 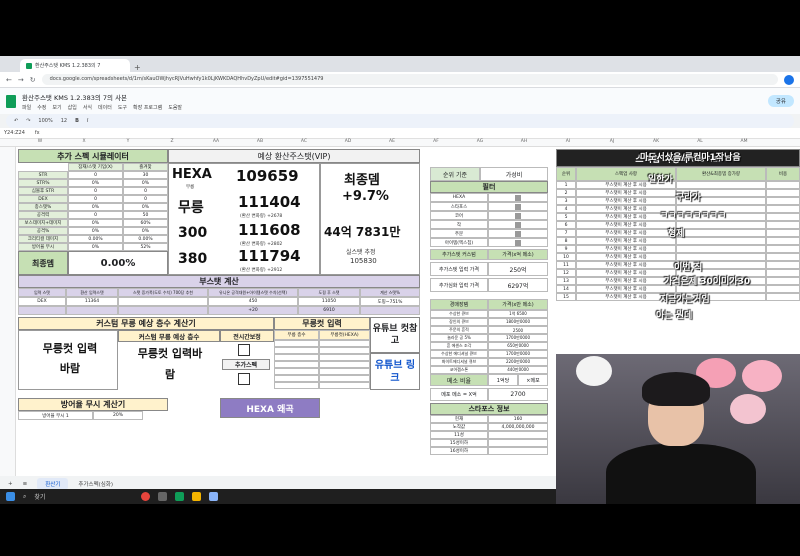 I want to click on menu-file: 파일, so click(x=26, y=107).